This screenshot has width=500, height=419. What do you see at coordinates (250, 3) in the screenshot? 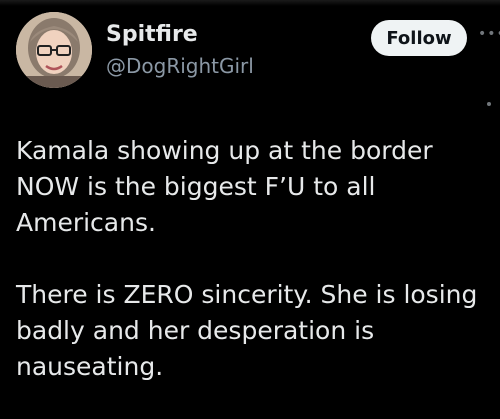
I see `previous-content-edge` at bounding box center [250, 3].